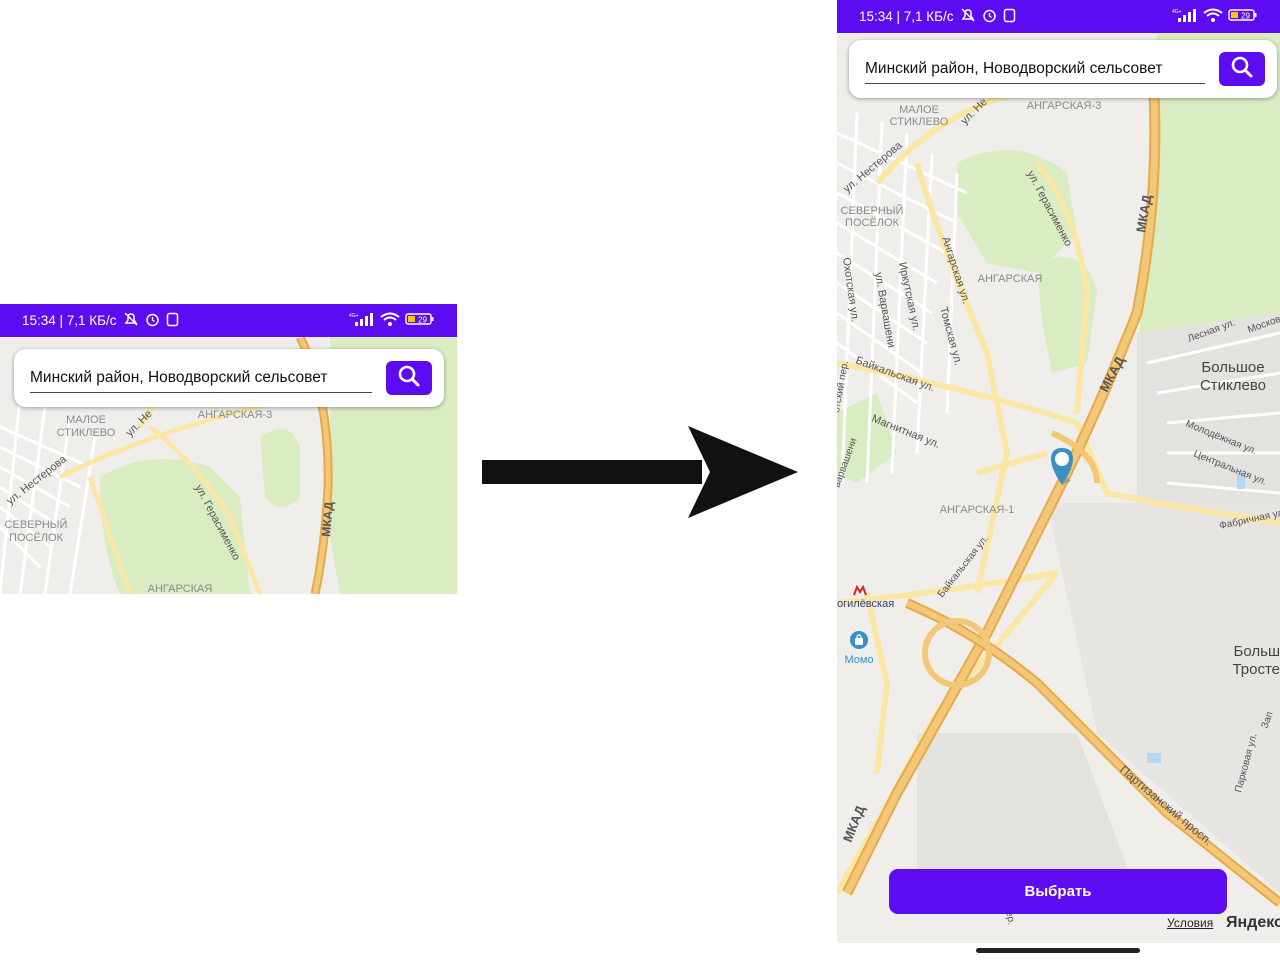 The width and height of the screenshot is (1280, 960). Describe the element at coordinates (1058, 891) in the screenshot. I see `select-button: Выбрать` at that location.